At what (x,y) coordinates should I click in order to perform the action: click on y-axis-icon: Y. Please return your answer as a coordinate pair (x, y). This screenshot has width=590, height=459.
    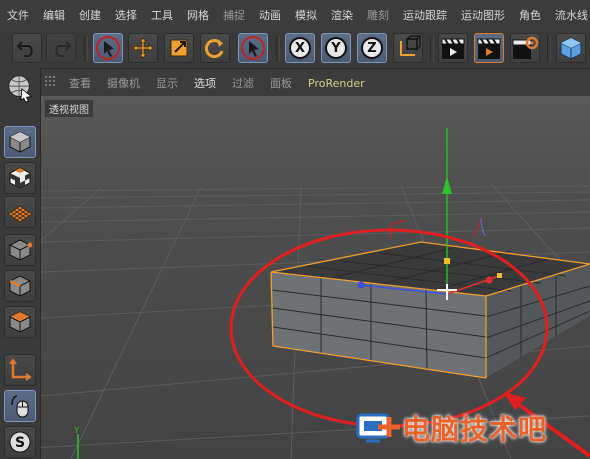
    Looking at the image, I should click on (336, 48).